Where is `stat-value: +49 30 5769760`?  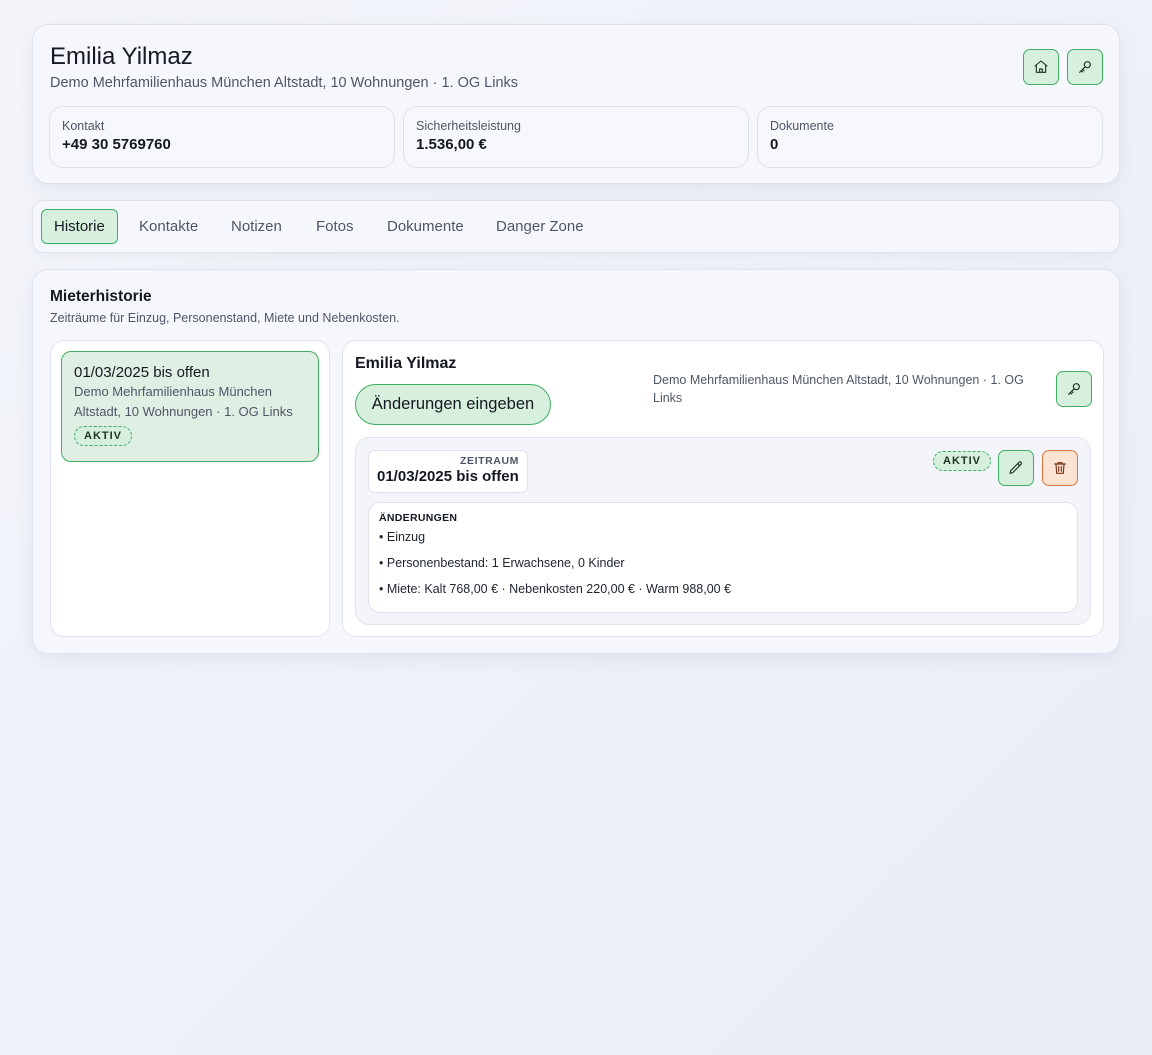 stat-value: +49 30 5769760 is located at coordinates (116, 144).